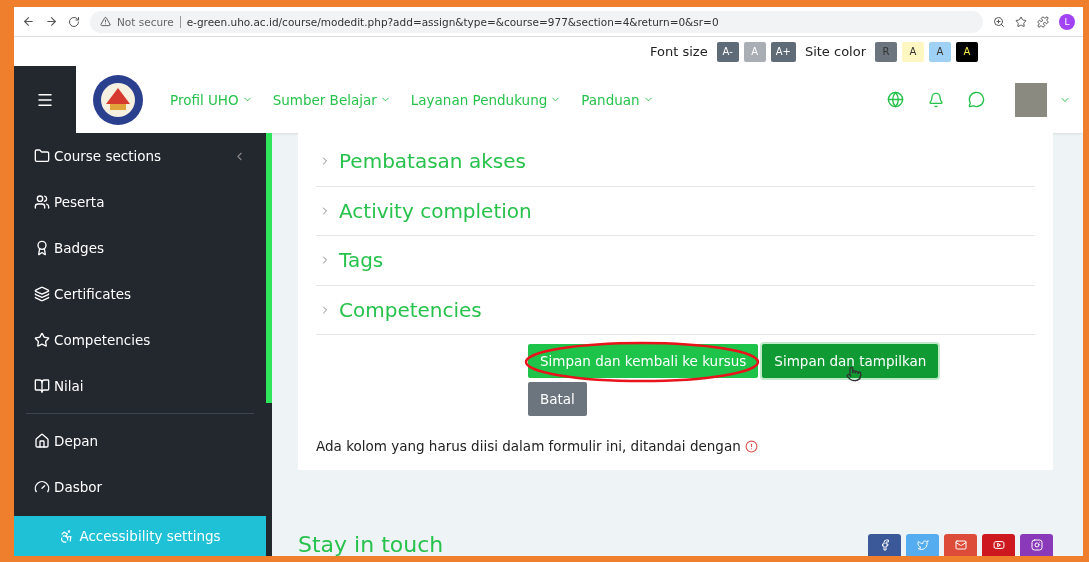  What do you see at coordinates (976, 99) in the screenshot?
I see `message-icon` at bounding box center [976, 99].